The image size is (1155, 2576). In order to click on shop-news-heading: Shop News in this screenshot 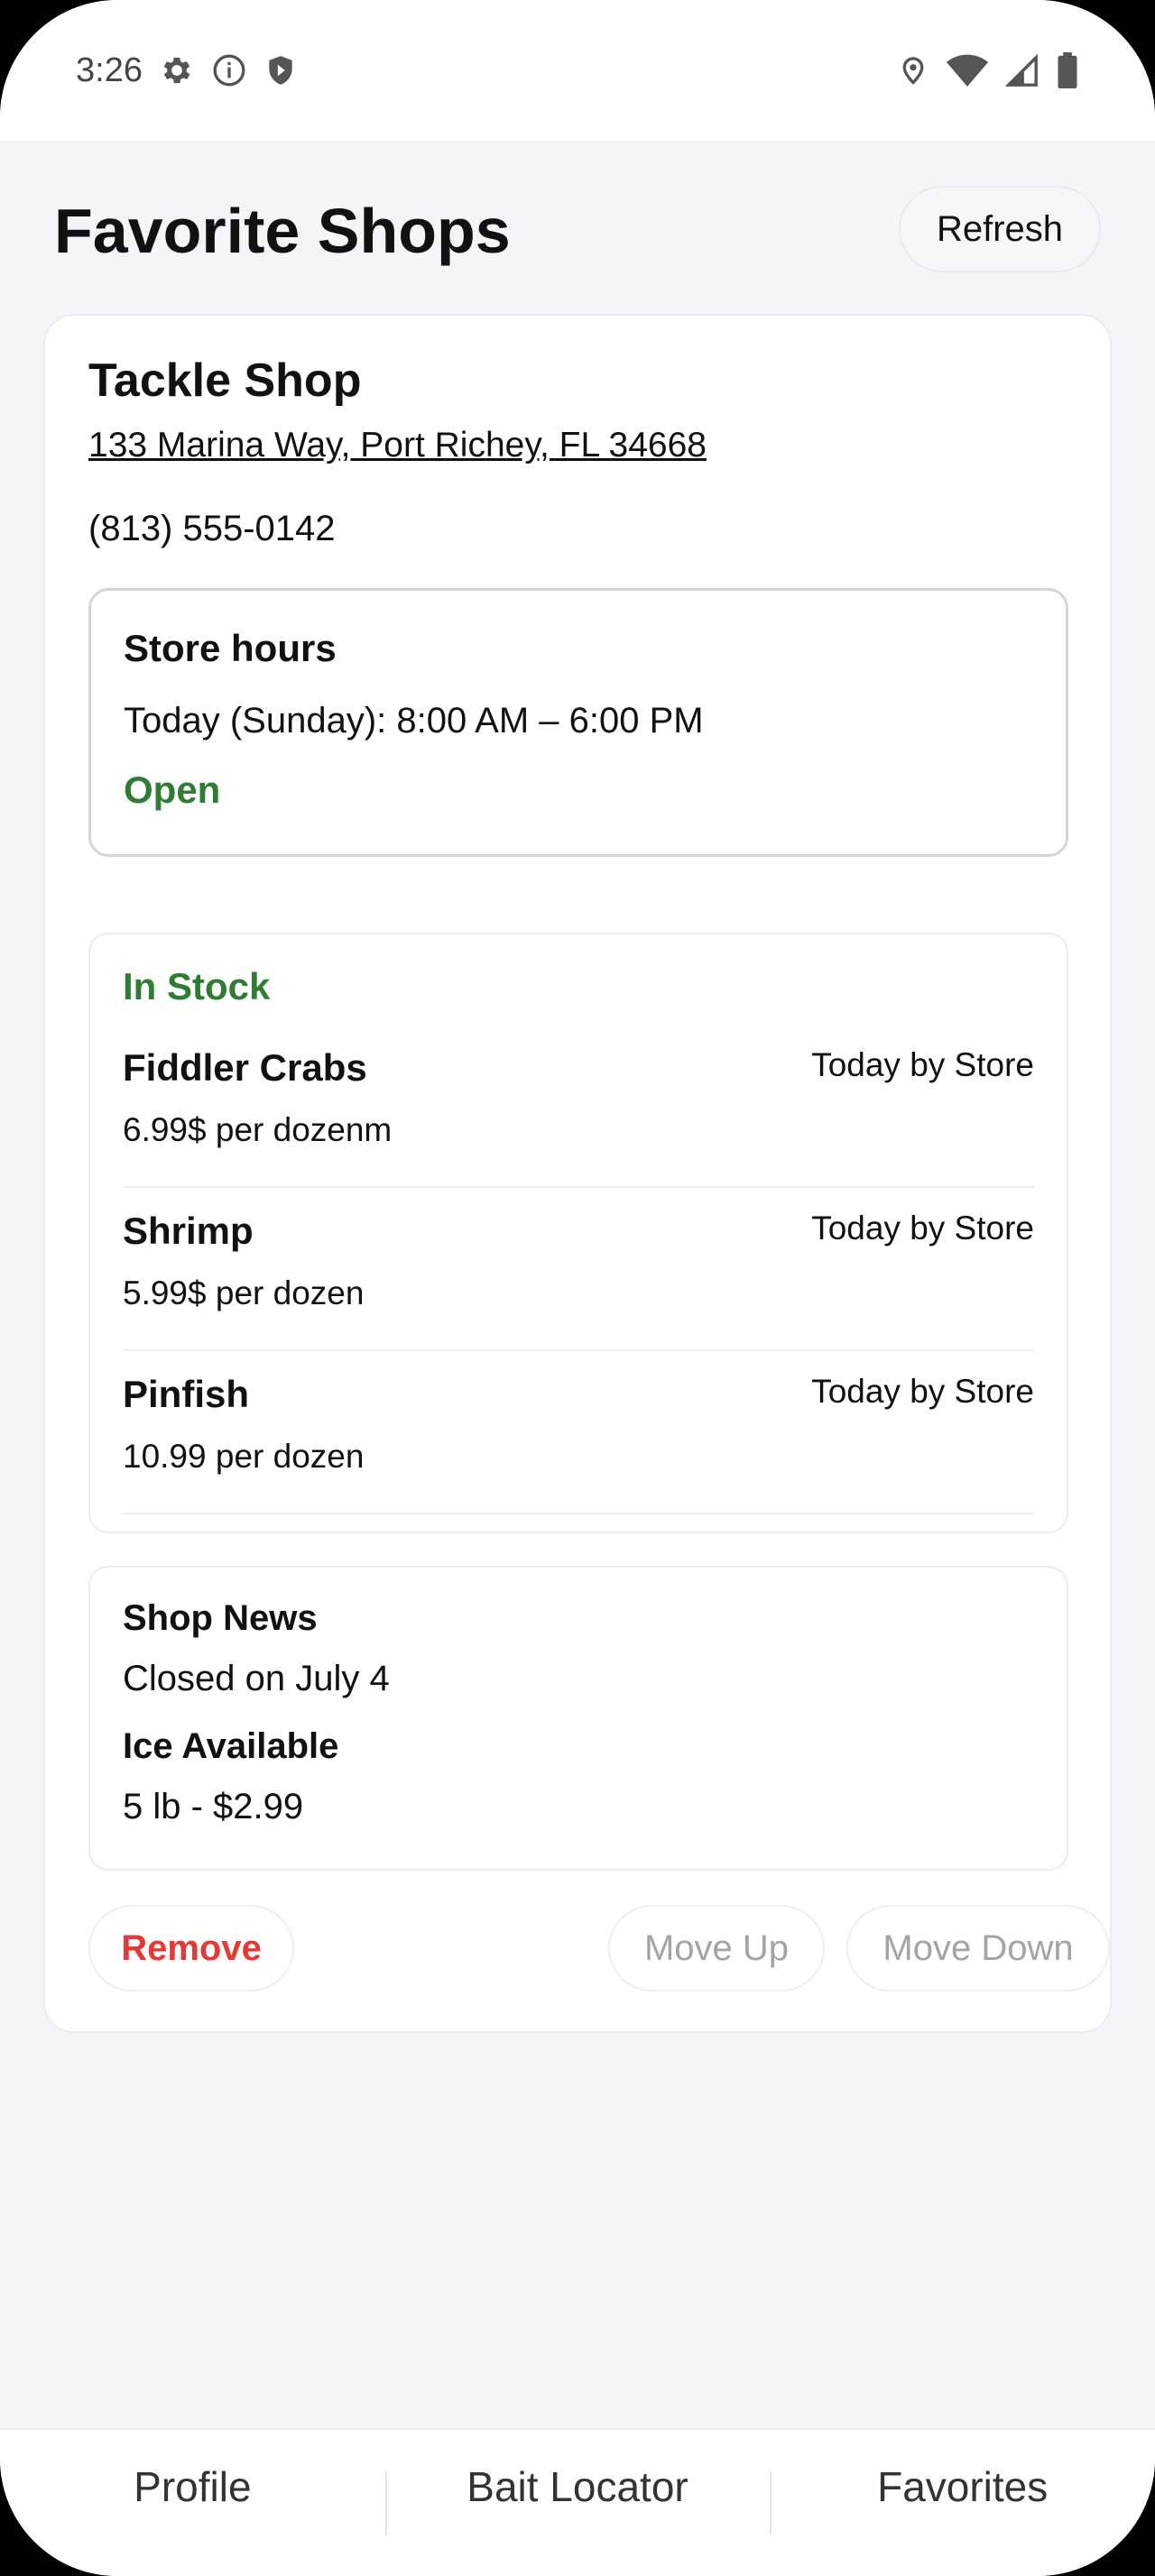, I will do `click(220, 1618)`.